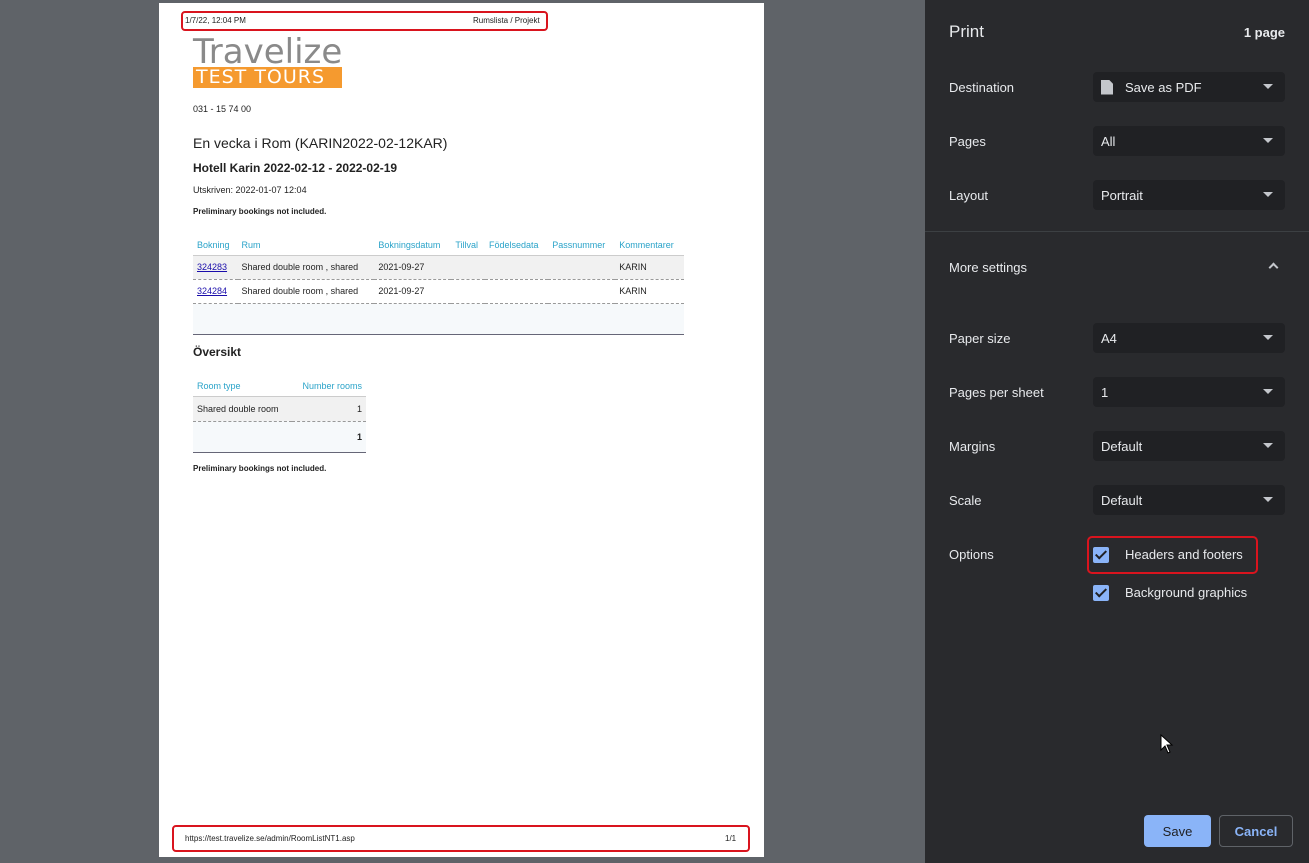 Image resolution: width=1309 pixels, height=863 pixels. I want to click on cell: 1, so click(328, 408).